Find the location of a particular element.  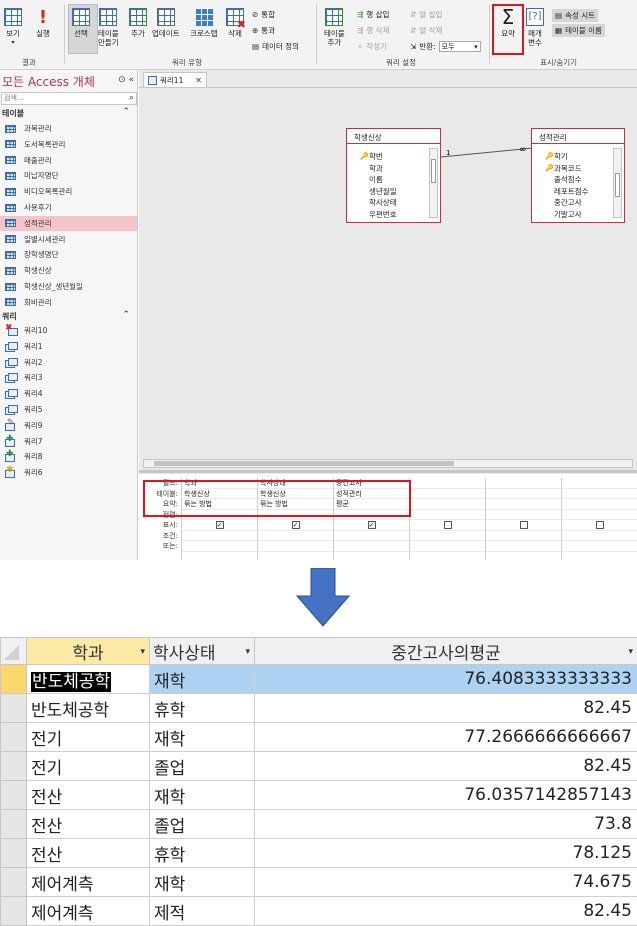

nav-query-item: 쿼리5 is located at coordinates (68, 409).